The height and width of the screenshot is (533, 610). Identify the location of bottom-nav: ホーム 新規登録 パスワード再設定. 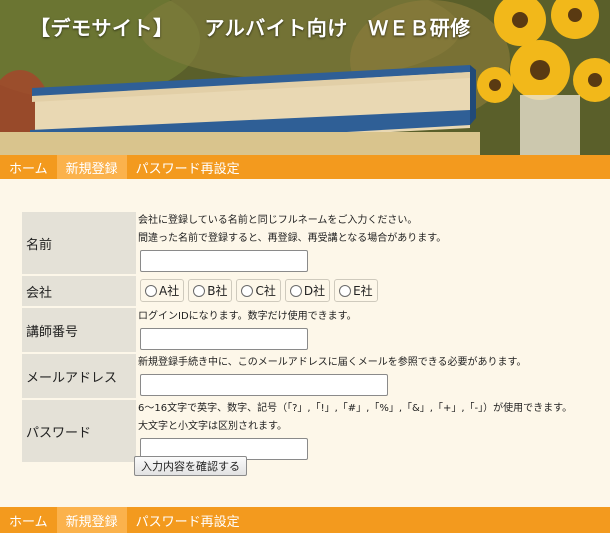
(305, 520).